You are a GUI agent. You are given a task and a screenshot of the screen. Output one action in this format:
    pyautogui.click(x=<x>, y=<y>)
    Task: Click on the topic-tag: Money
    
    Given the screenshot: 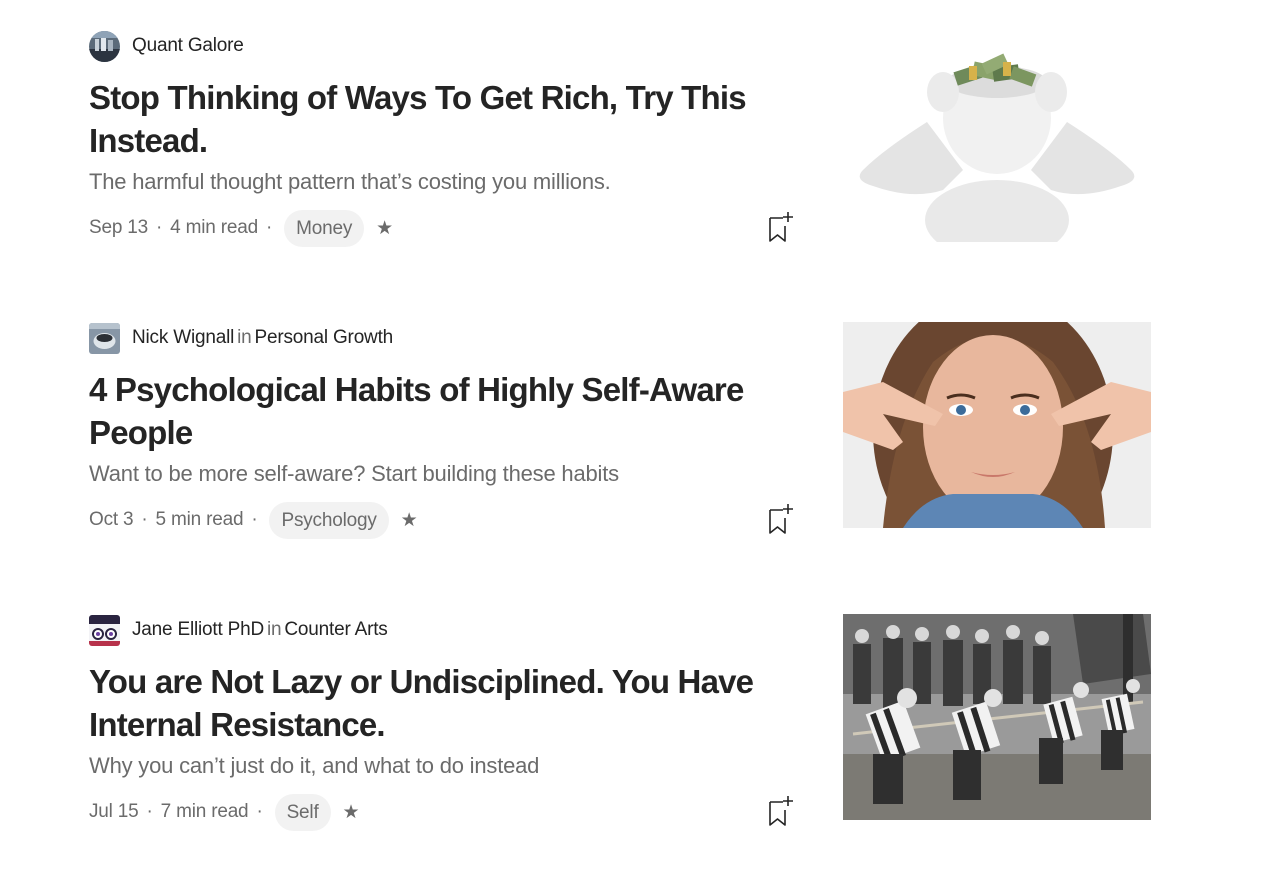 What is the action you would take?
    pyautogui.click(x=324, y=228)
    